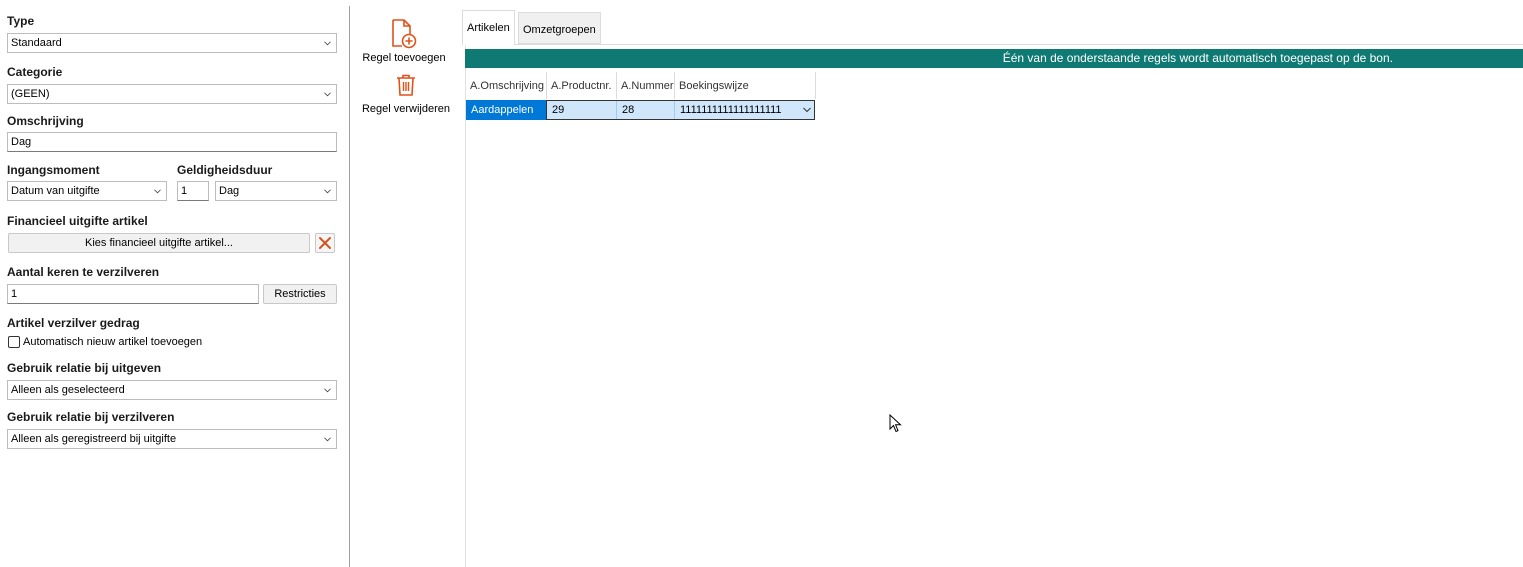  I want to click on trash-icon, so click(406, 85).